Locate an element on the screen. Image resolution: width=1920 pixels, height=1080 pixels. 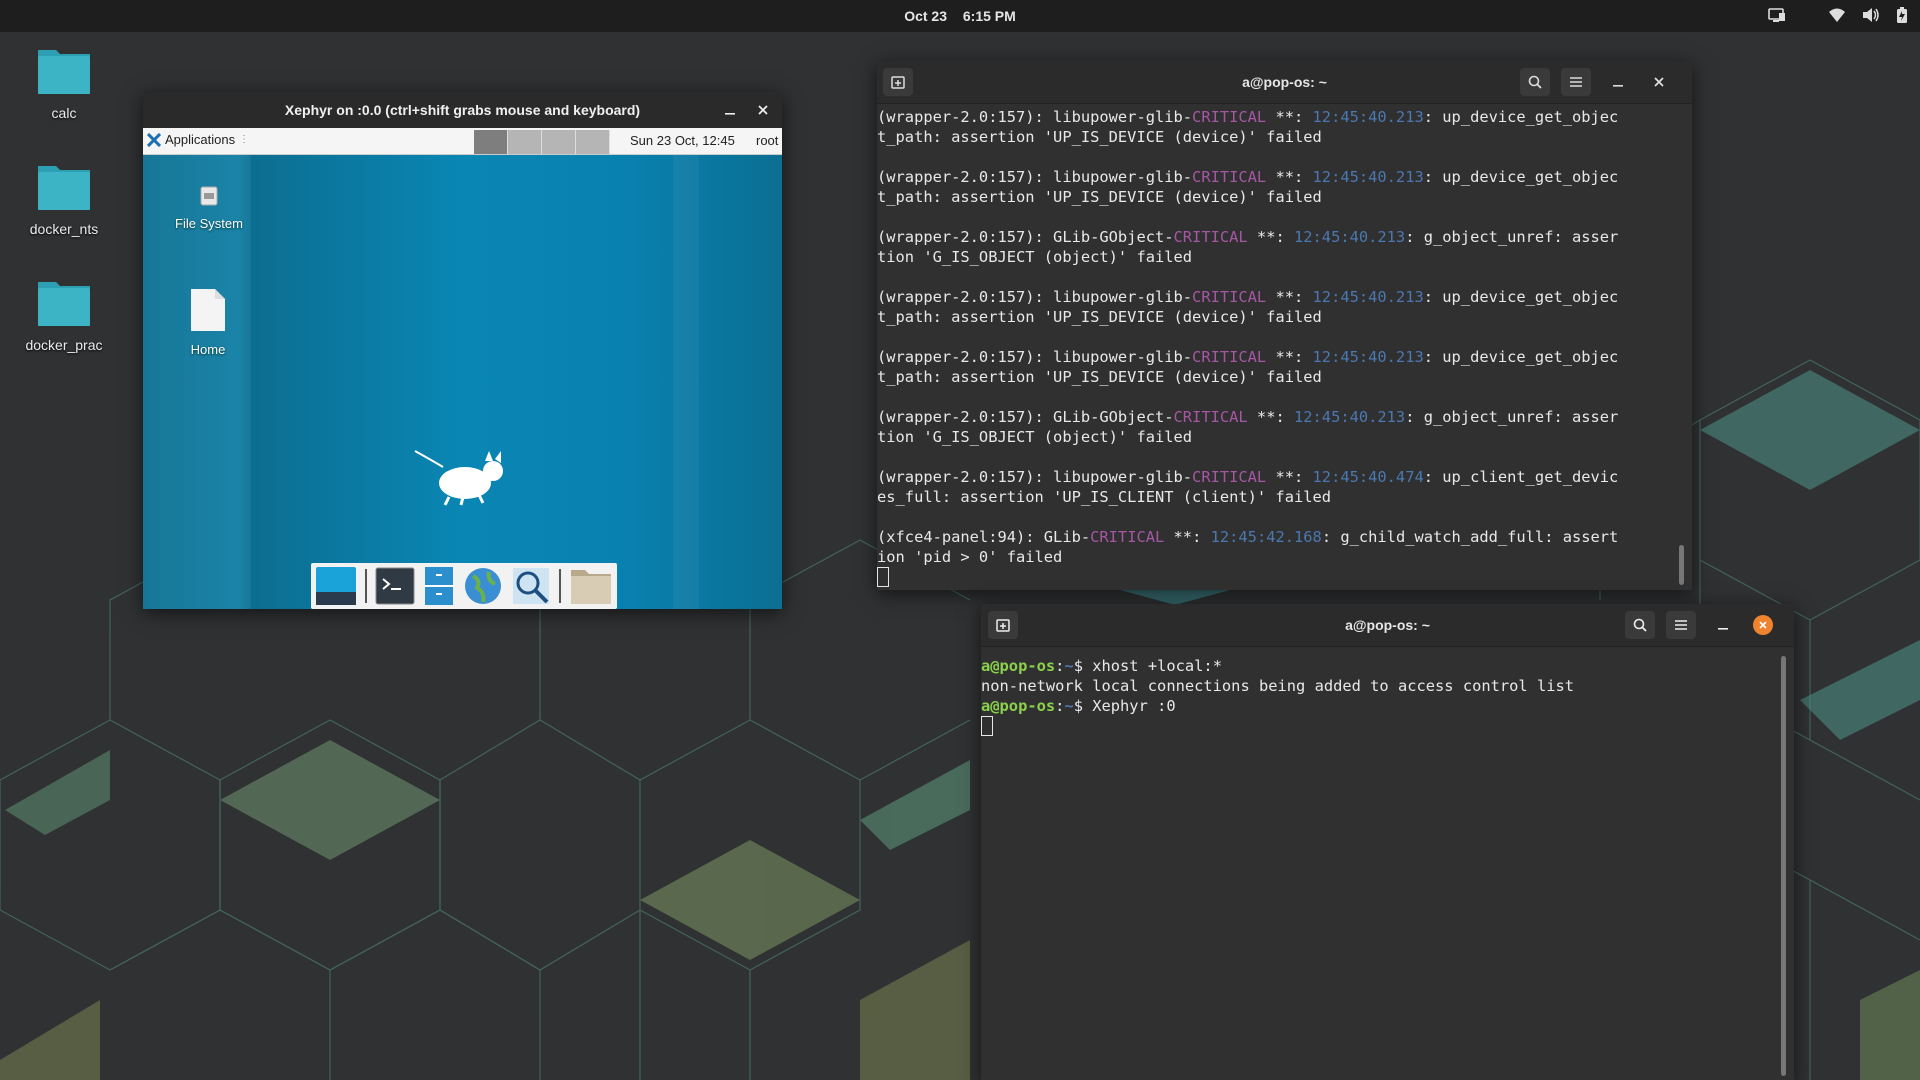
xfce-dock is located at coordinates (464, 586).